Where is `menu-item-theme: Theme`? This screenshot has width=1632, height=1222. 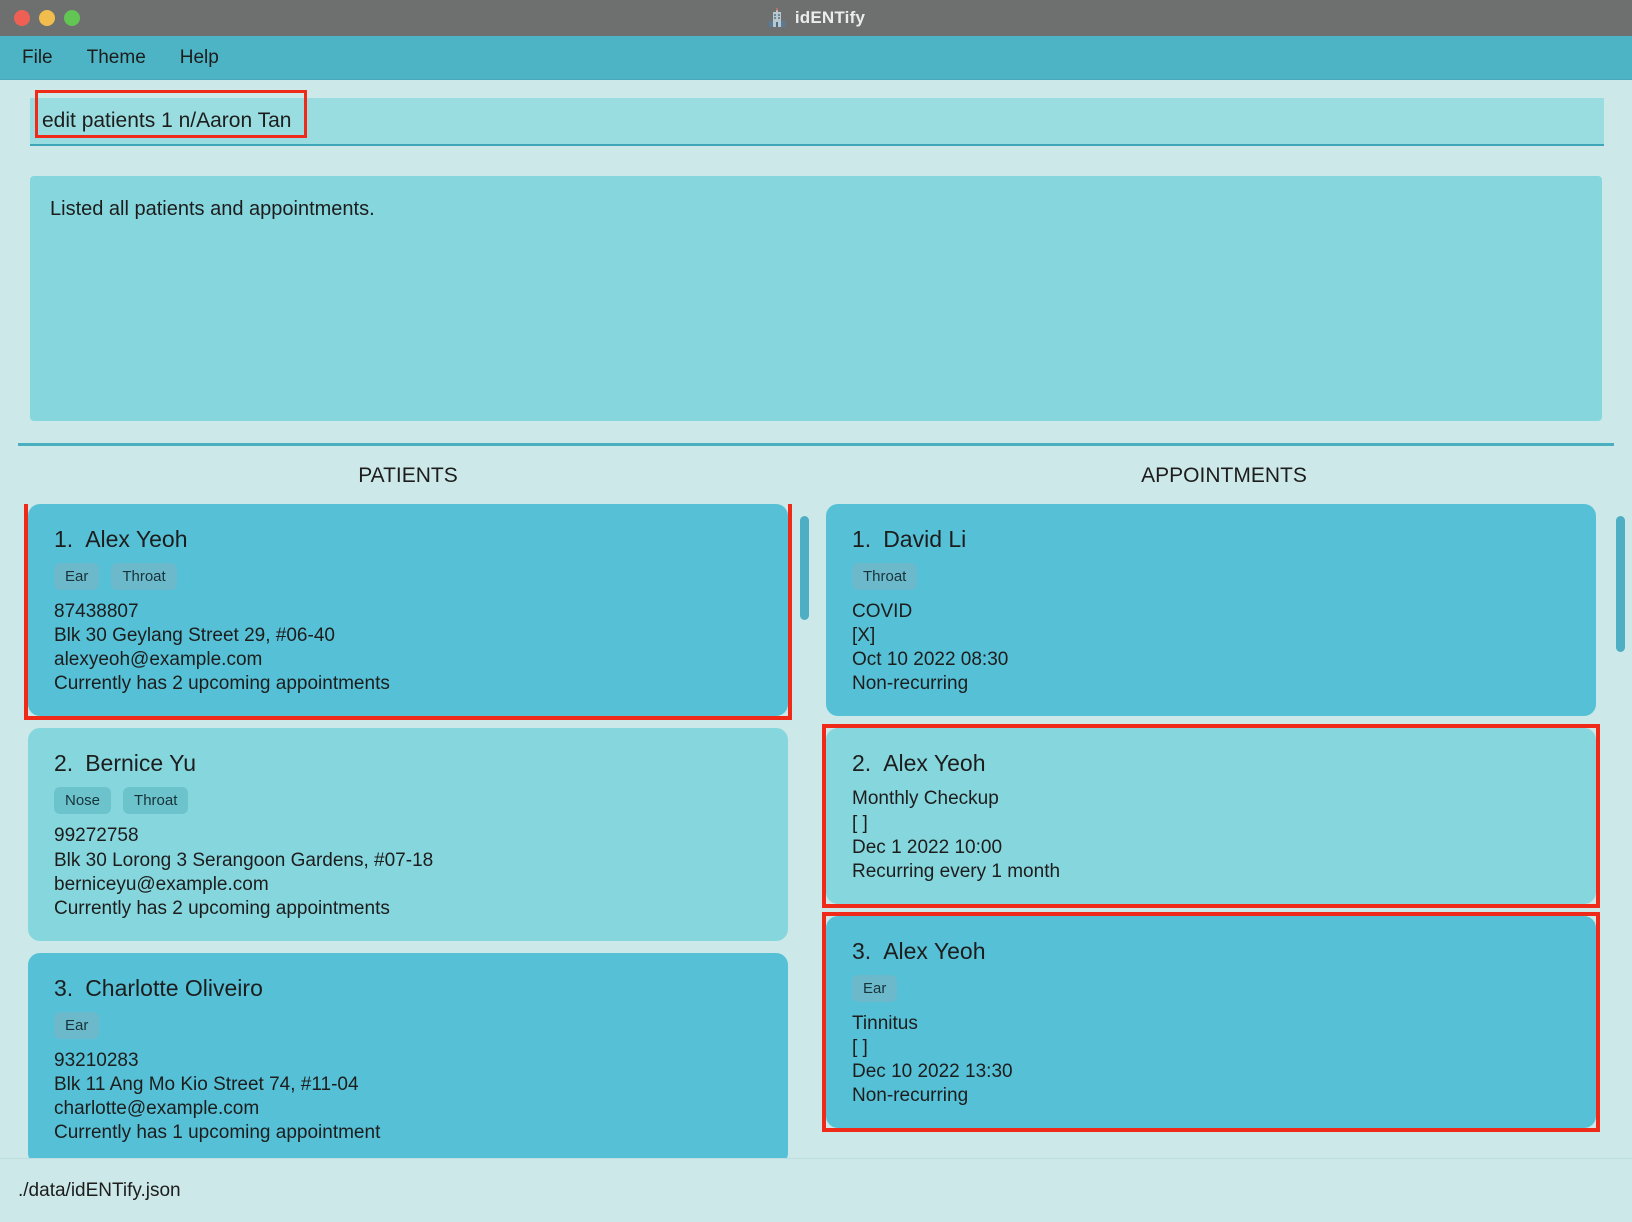 menu-item-theme: Theme is located at coordinates (116, 58).